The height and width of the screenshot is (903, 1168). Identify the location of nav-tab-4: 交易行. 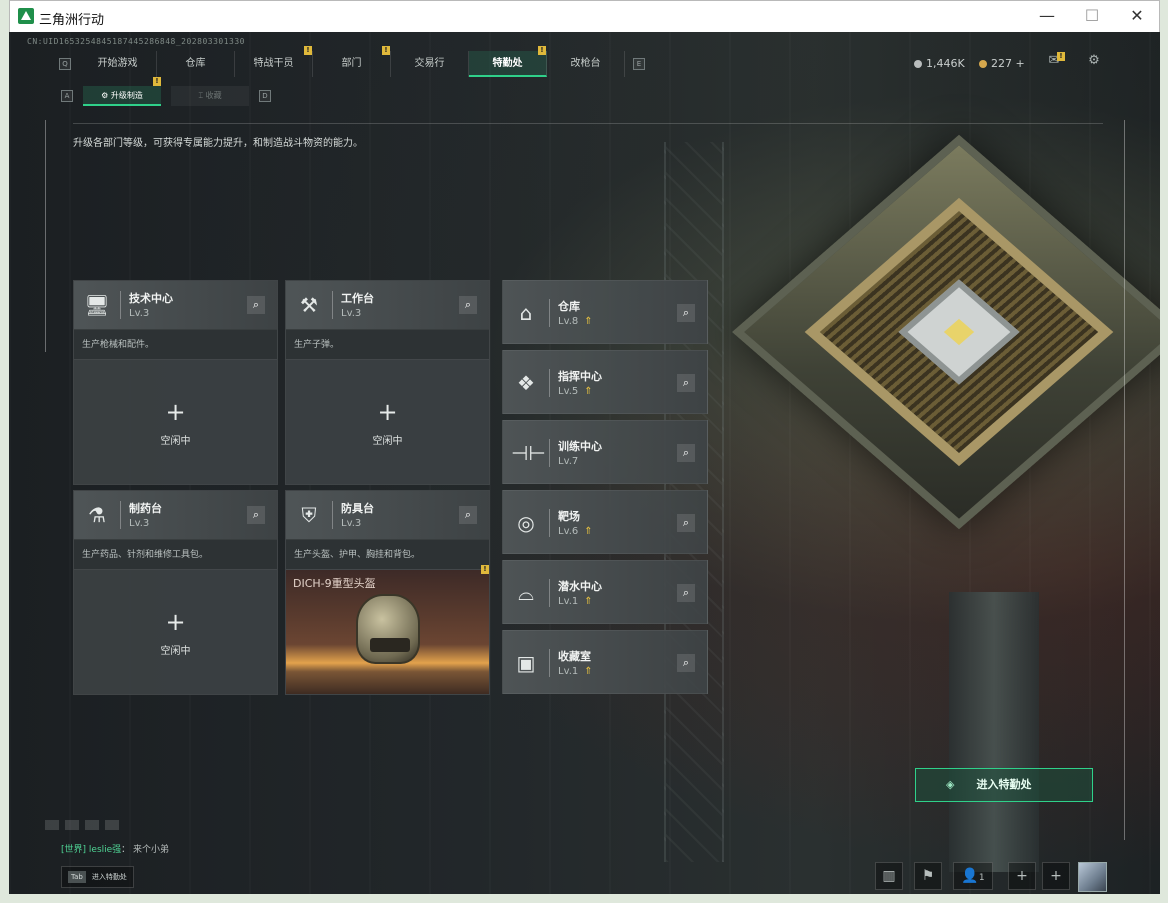
(430, 64).